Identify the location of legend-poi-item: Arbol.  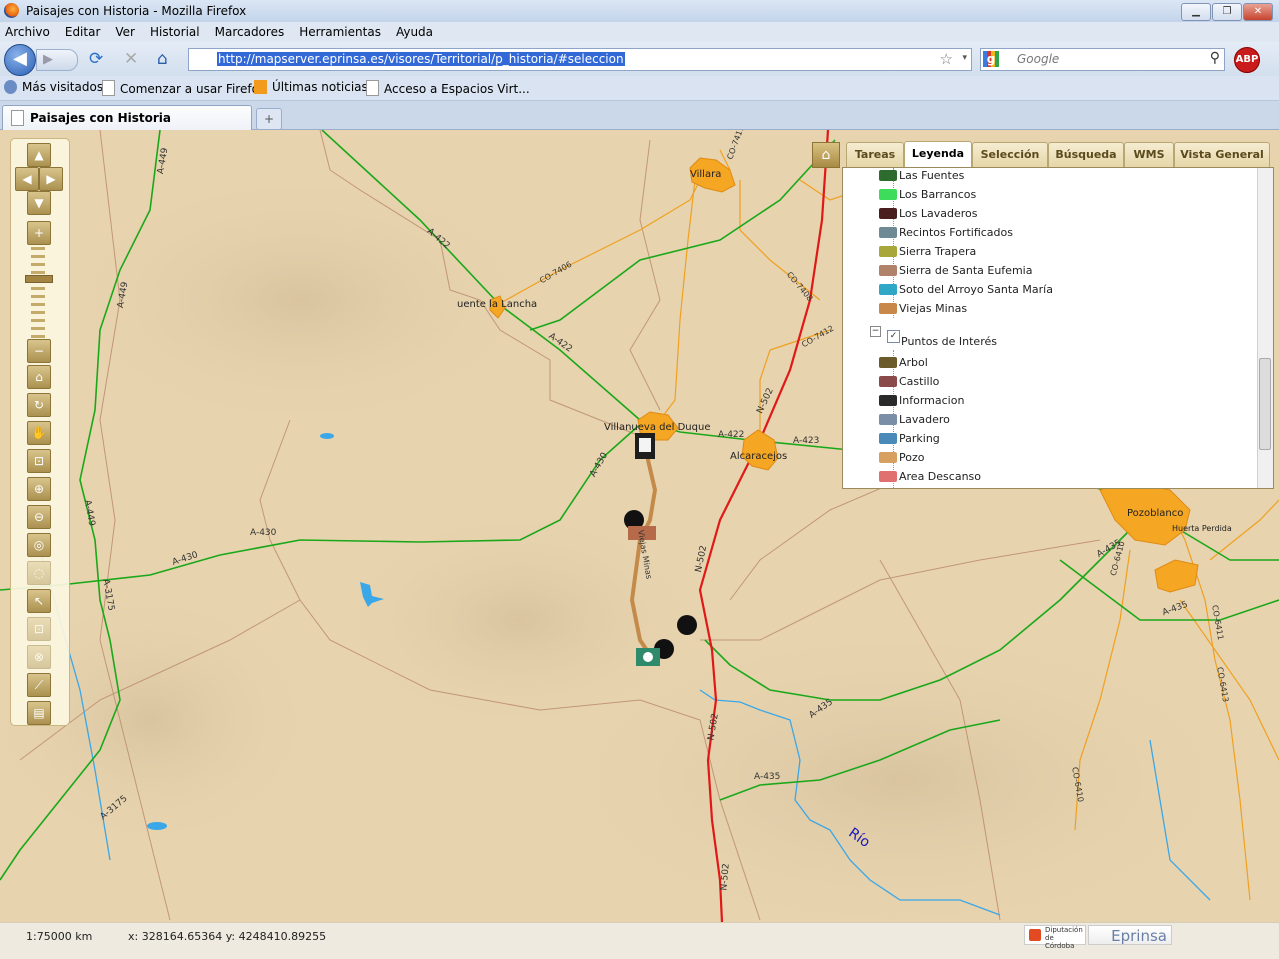
(903, 363).